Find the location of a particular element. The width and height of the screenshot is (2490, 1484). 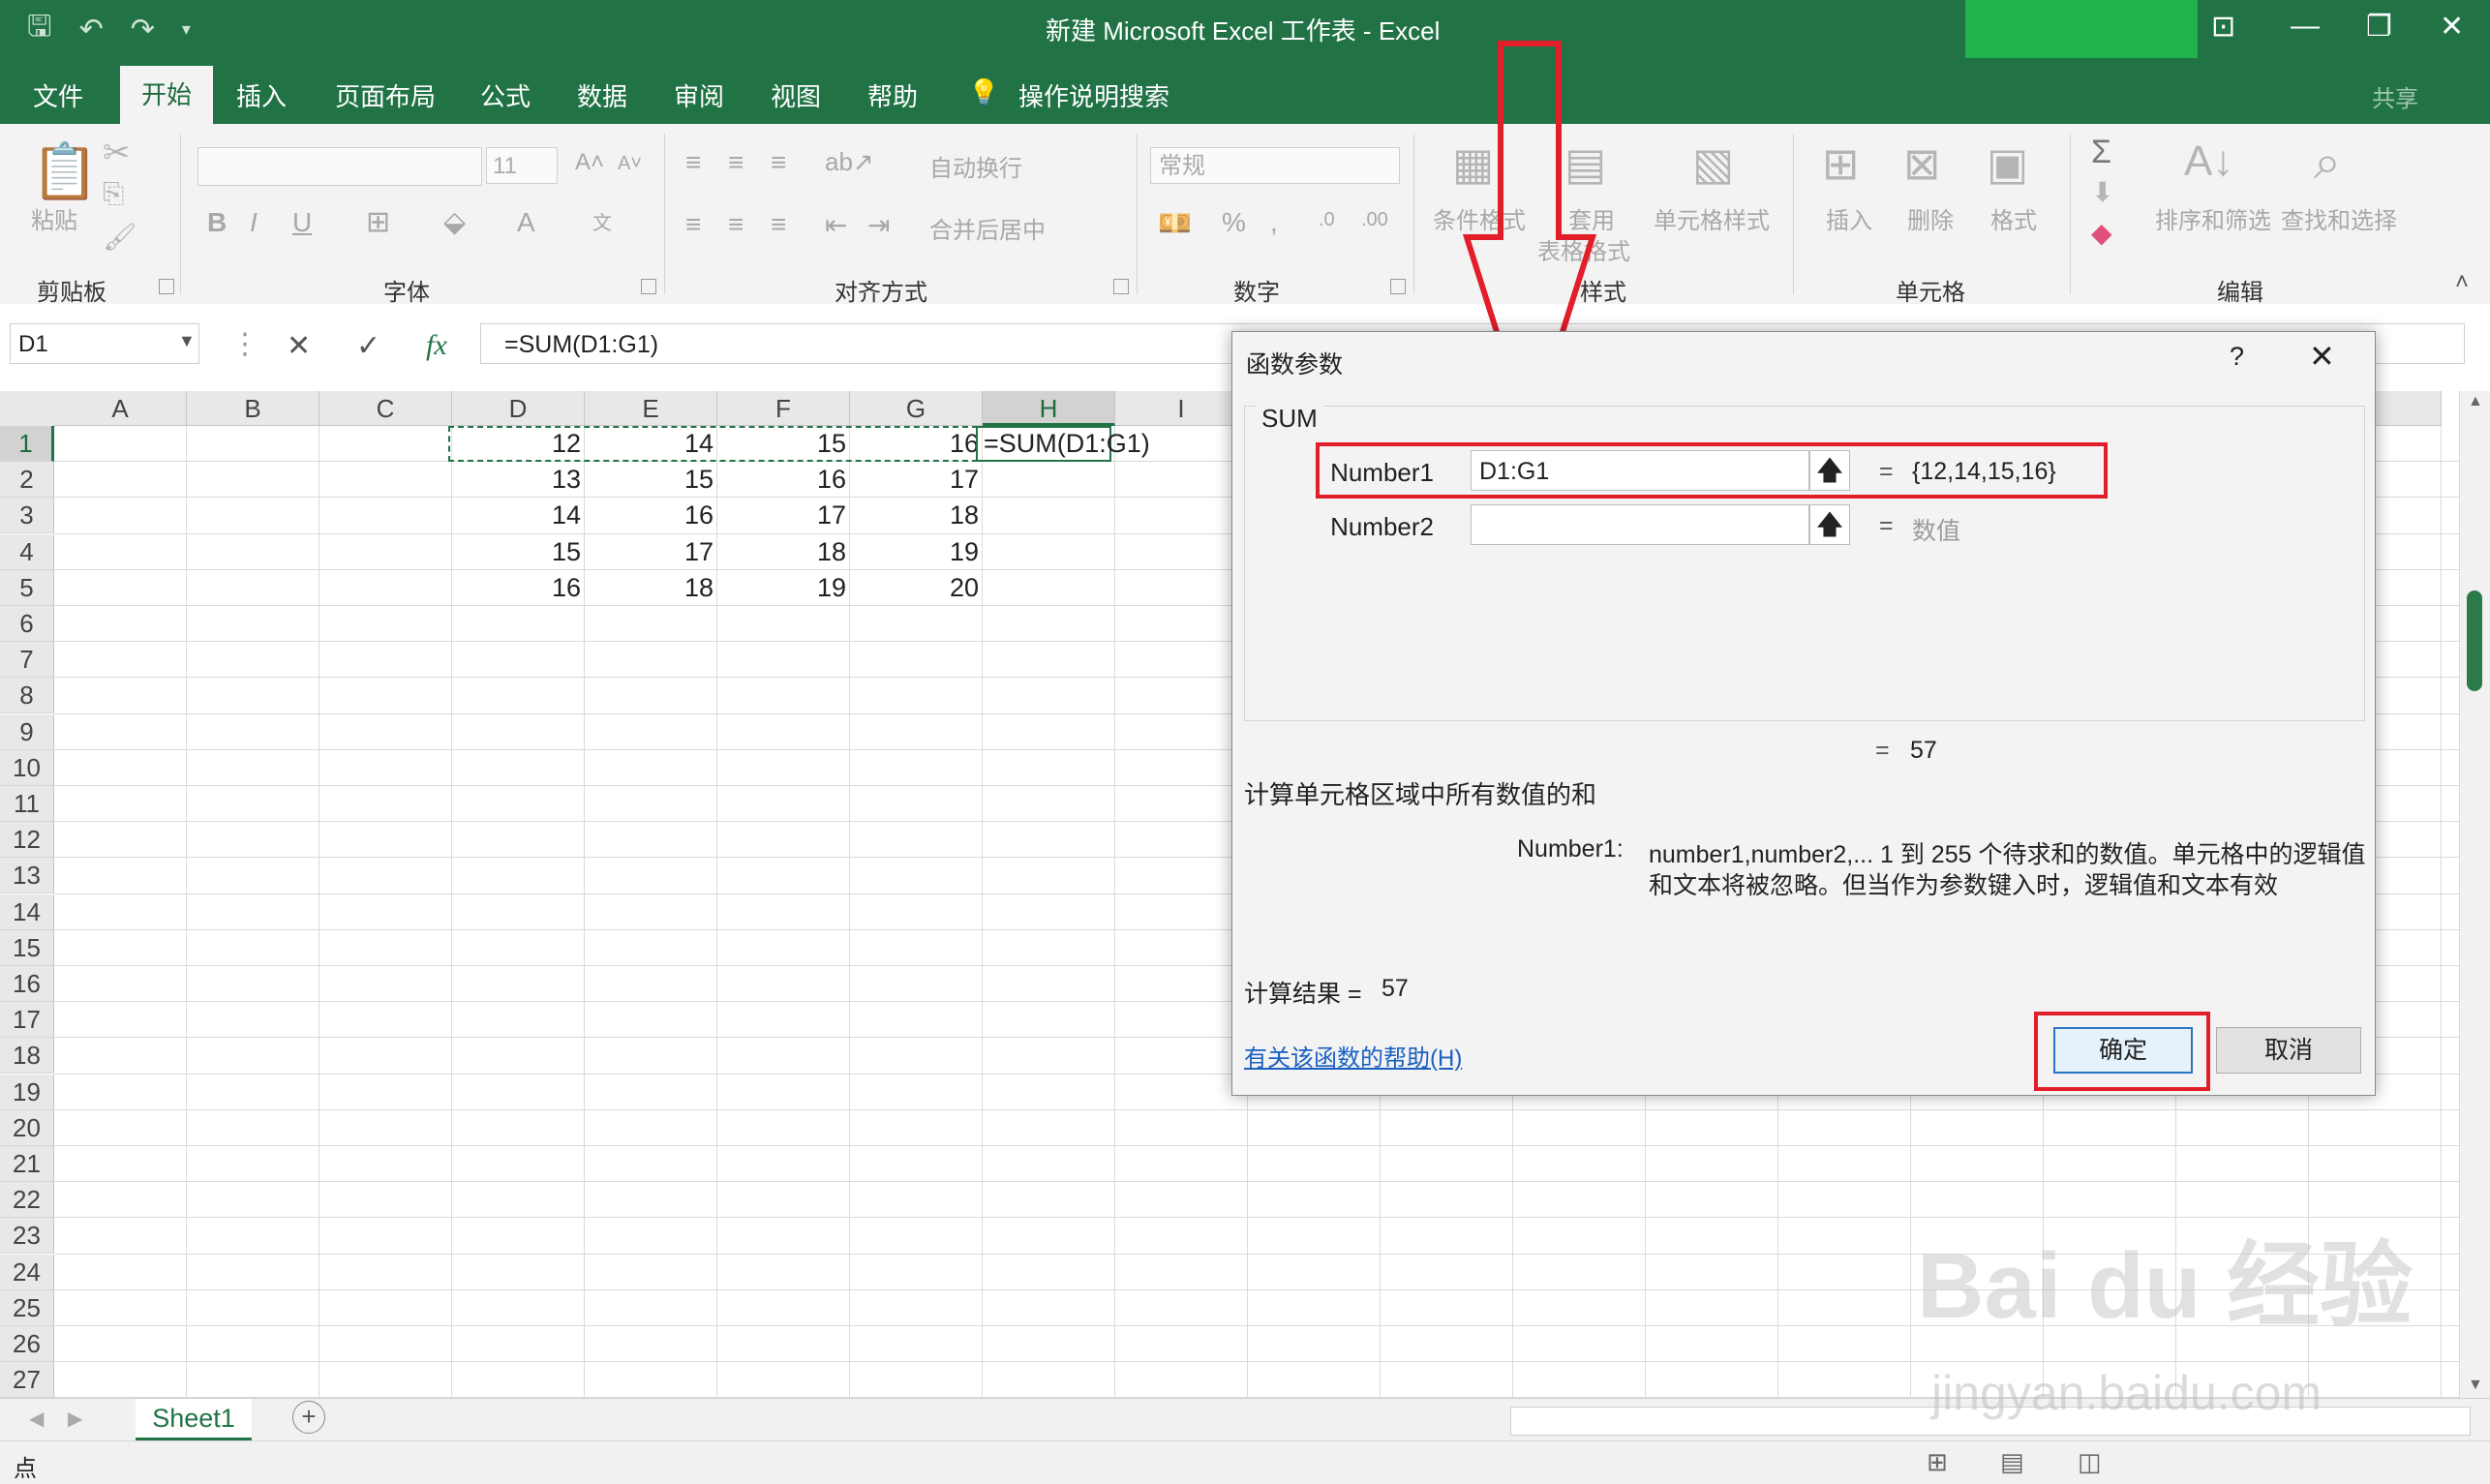

cancel-button: 取消 is located at coordinates (2288, 1050).